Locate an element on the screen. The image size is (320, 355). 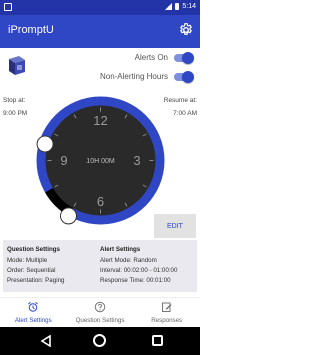
alerts-on-toggle is located at coordinates (184, 57).